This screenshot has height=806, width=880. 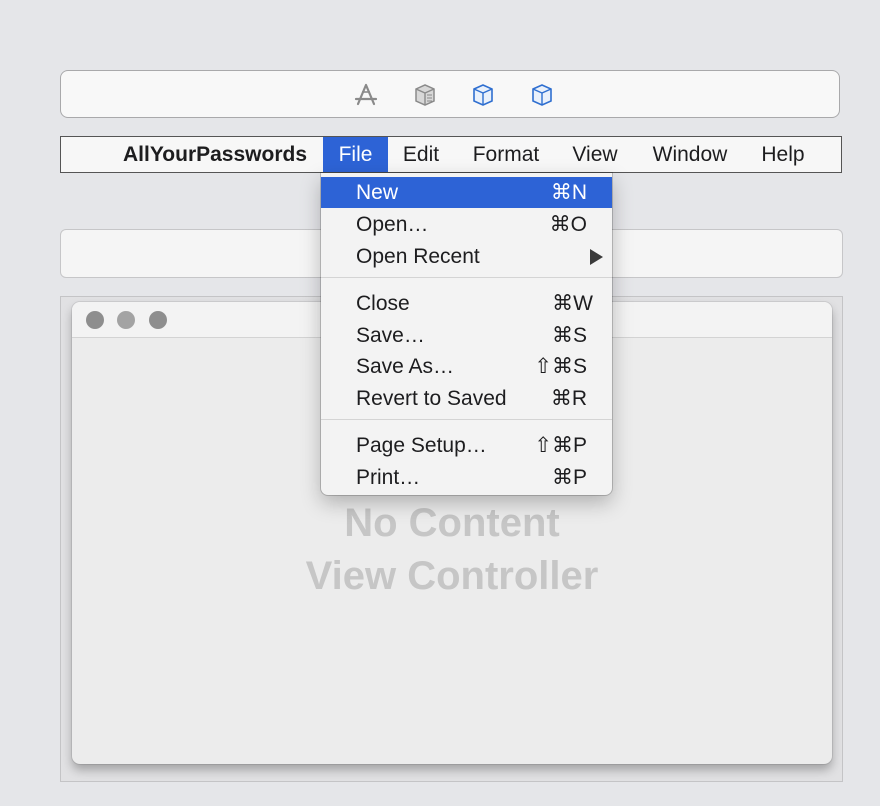 What do you see at coordinates (506, 154) in the screenshot?
I see `menu-format: Format` at bounding box center [506, 154].